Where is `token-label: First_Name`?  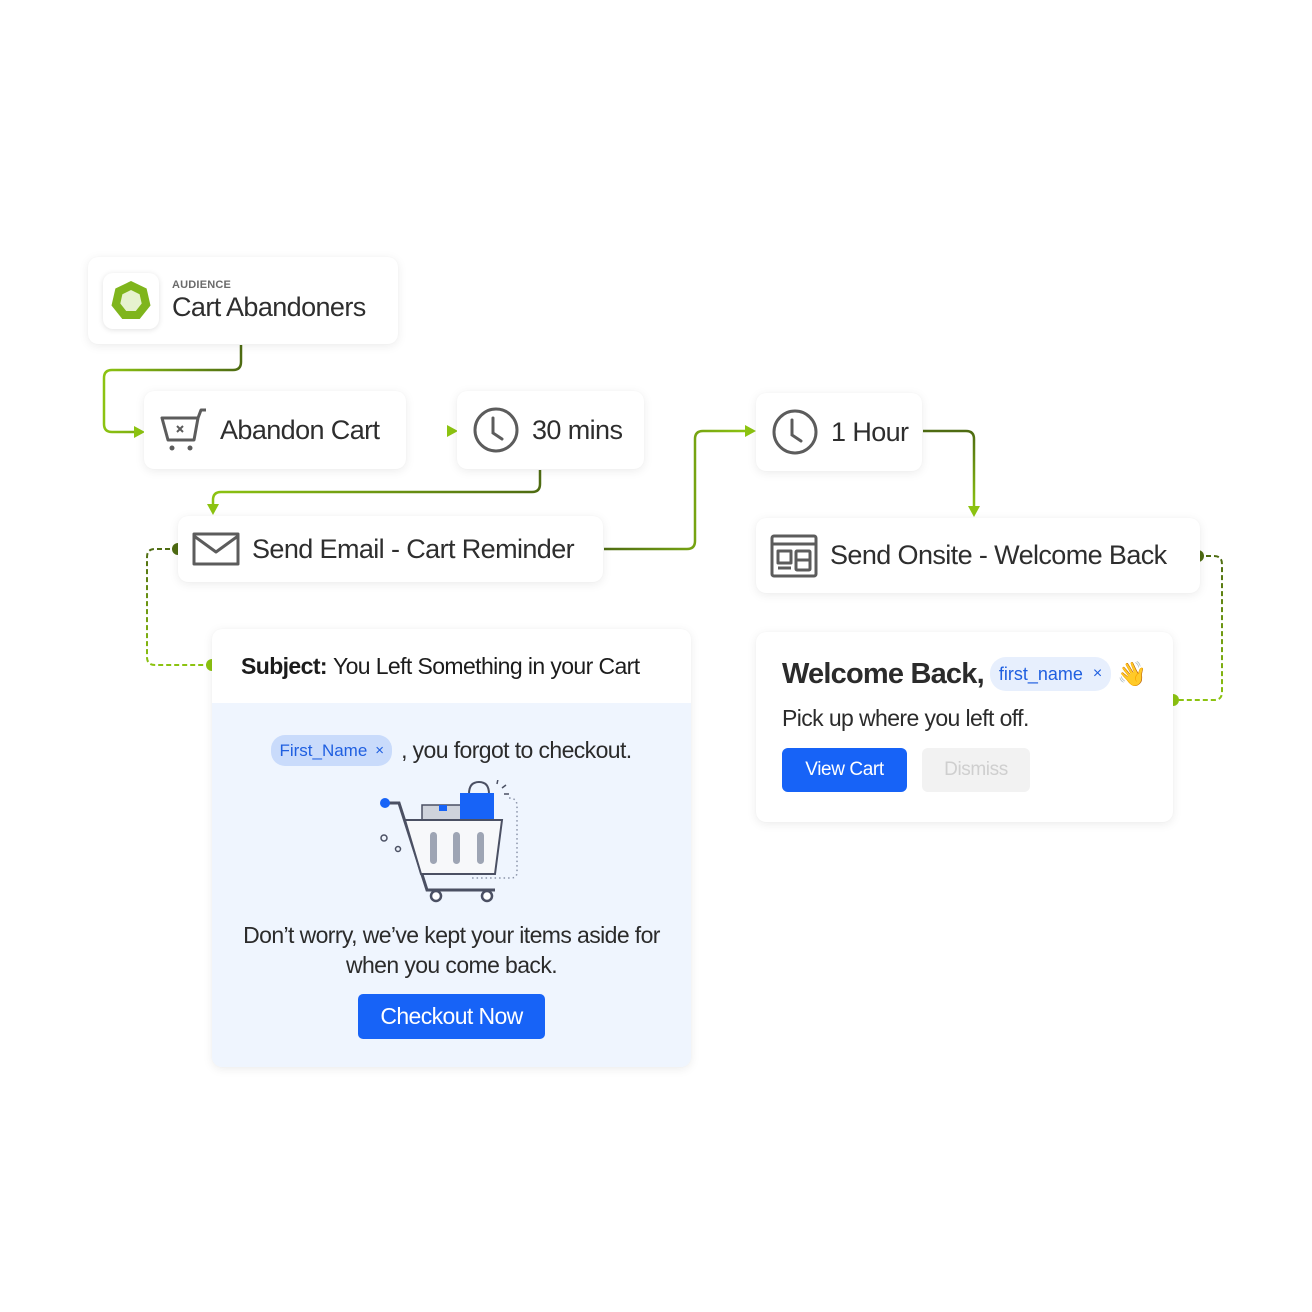
token-label: First_Name is located at coordinates (323, 750).